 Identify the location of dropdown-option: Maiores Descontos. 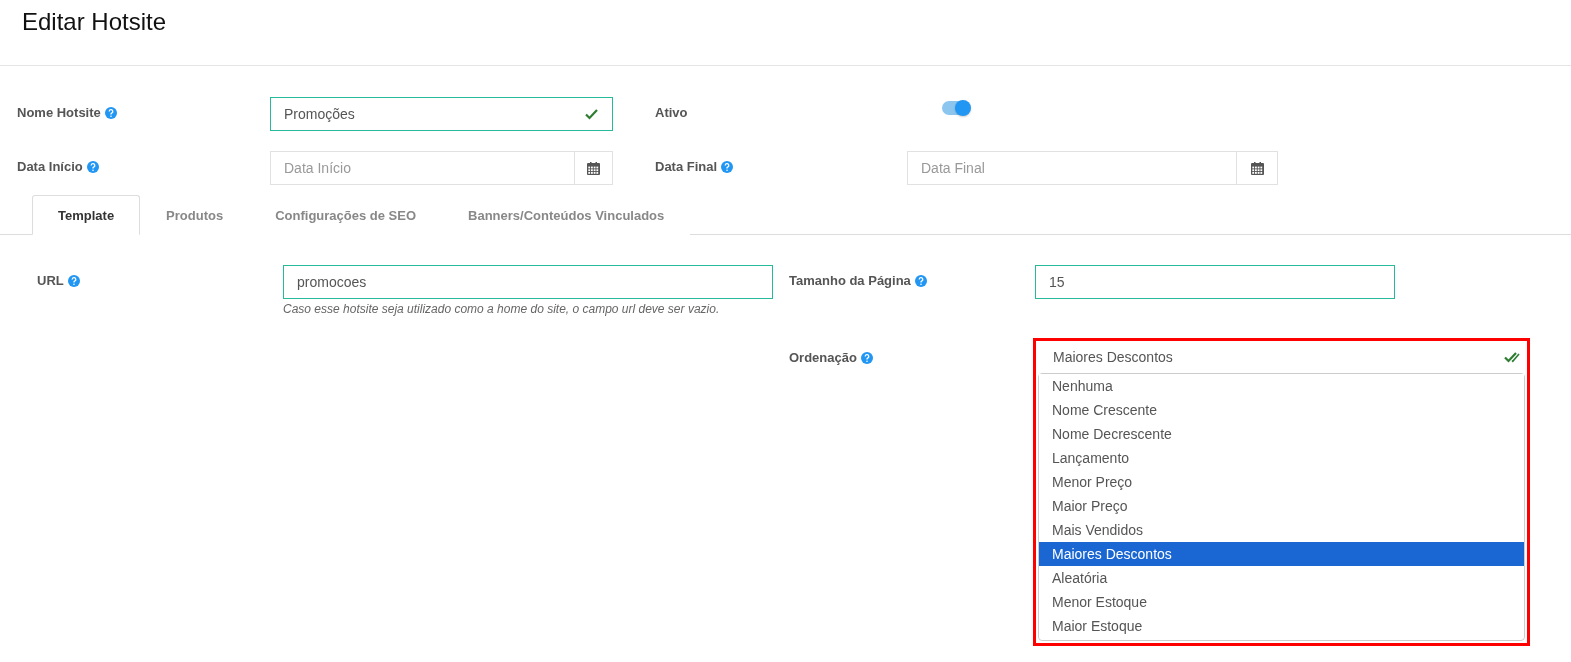
(1281, 554).